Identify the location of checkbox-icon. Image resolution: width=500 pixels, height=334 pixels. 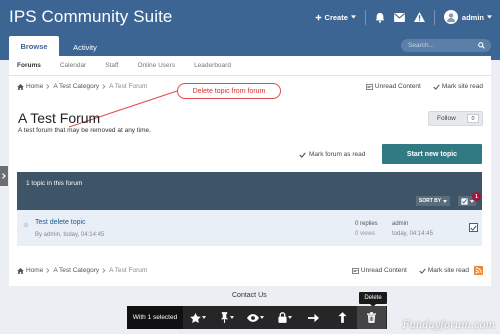
(464, 201).